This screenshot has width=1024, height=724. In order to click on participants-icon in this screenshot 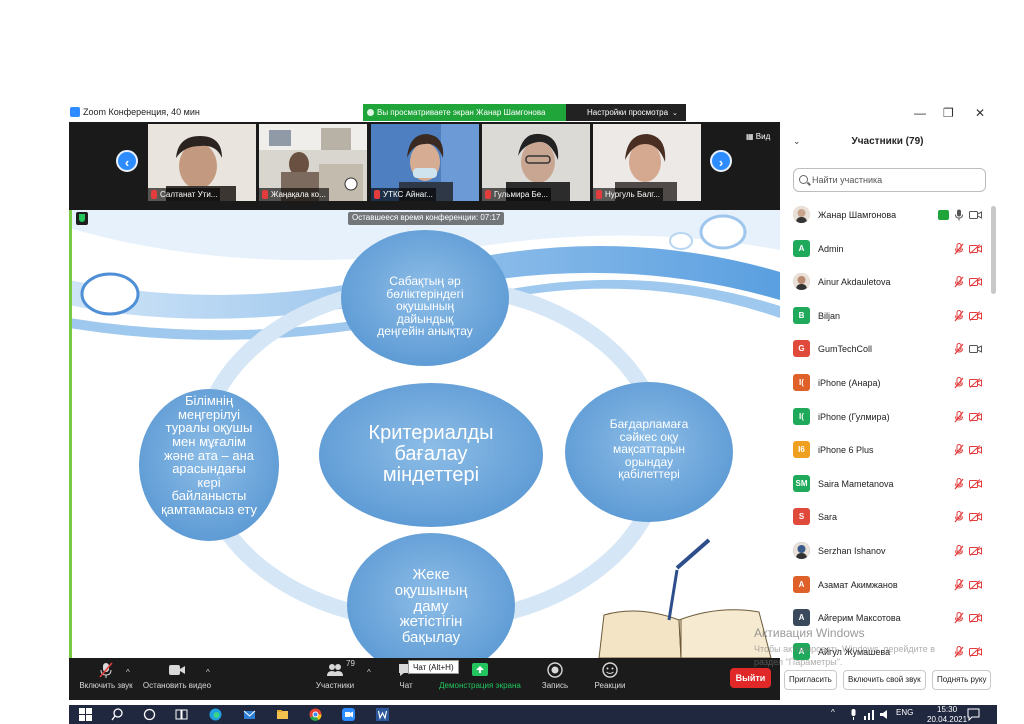, I will do `click(335, 670)`.